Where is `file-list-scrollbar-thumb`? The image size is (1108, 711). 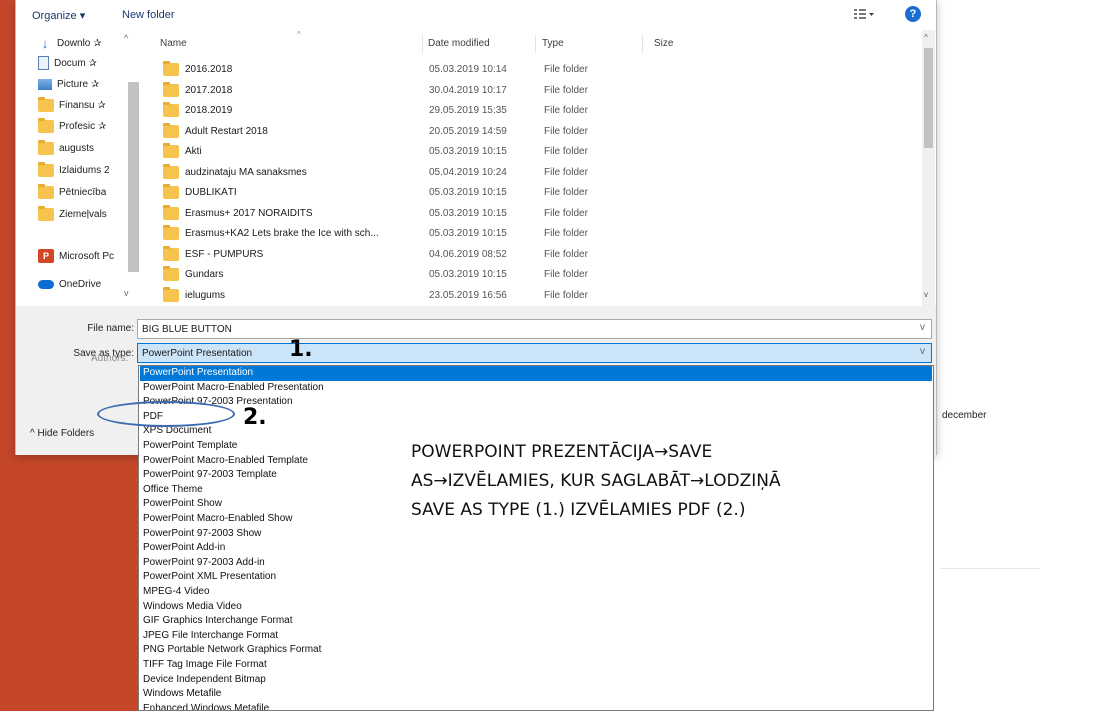 file-list-scrollbar-thumb is located at coordinates (928, 98).